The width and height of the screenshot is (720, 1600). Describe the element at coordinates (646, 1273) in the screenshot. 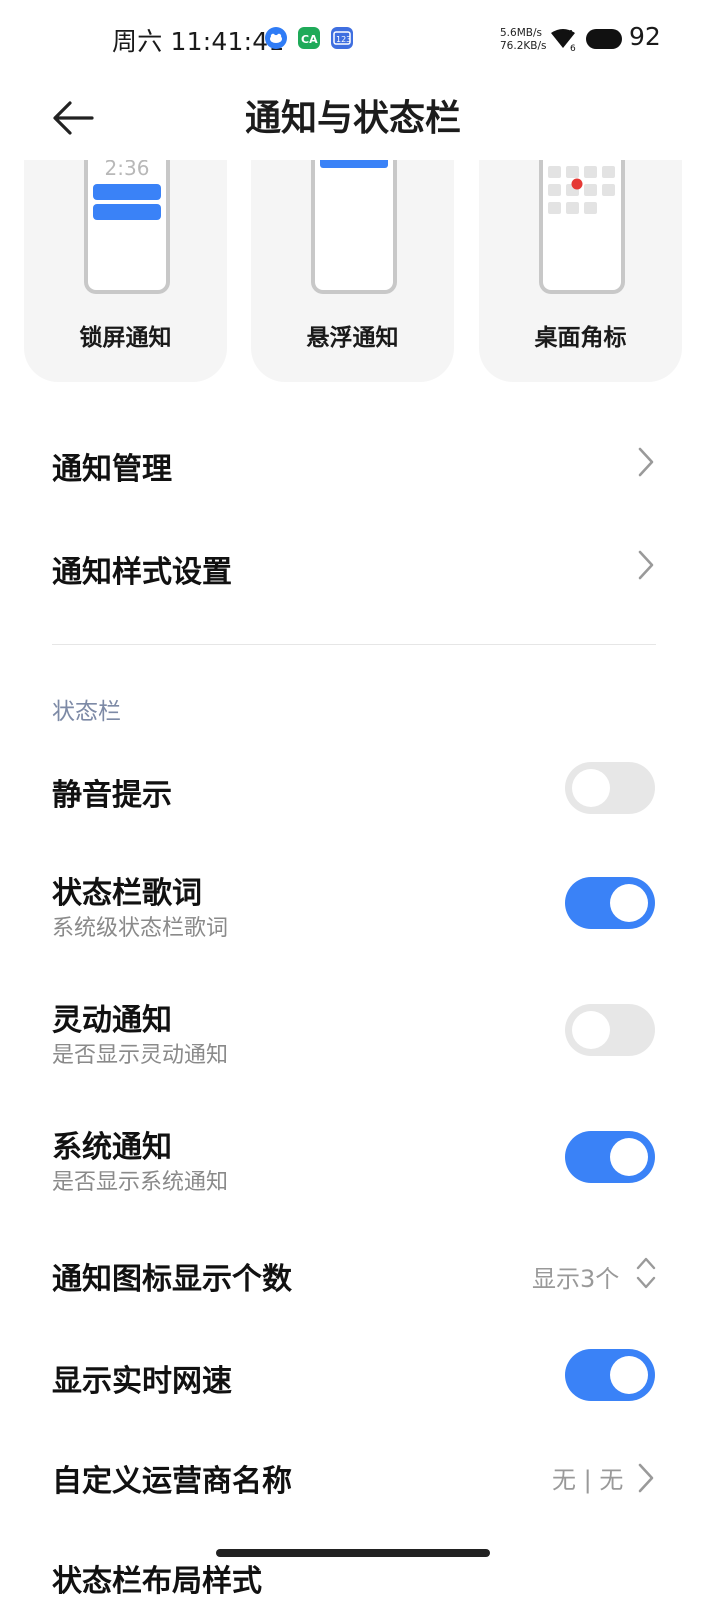

I see `chevron-up-down-icon` at that location.